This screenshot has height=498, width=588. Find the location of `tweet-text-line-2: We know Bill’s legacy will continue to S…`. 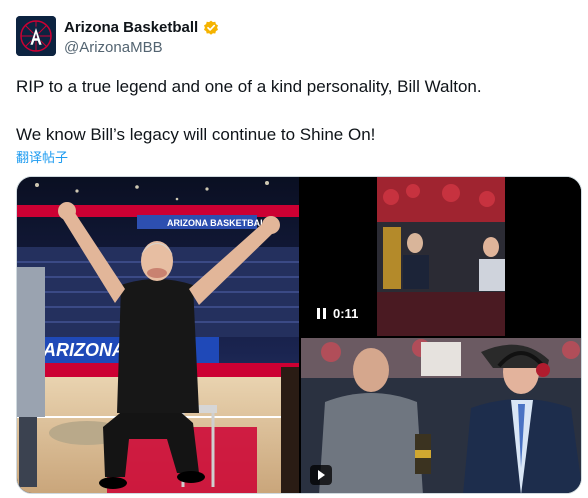

tweet-text-line-2: We know Bill’s legacy will continue to S… is located at coordinates (196, 134).